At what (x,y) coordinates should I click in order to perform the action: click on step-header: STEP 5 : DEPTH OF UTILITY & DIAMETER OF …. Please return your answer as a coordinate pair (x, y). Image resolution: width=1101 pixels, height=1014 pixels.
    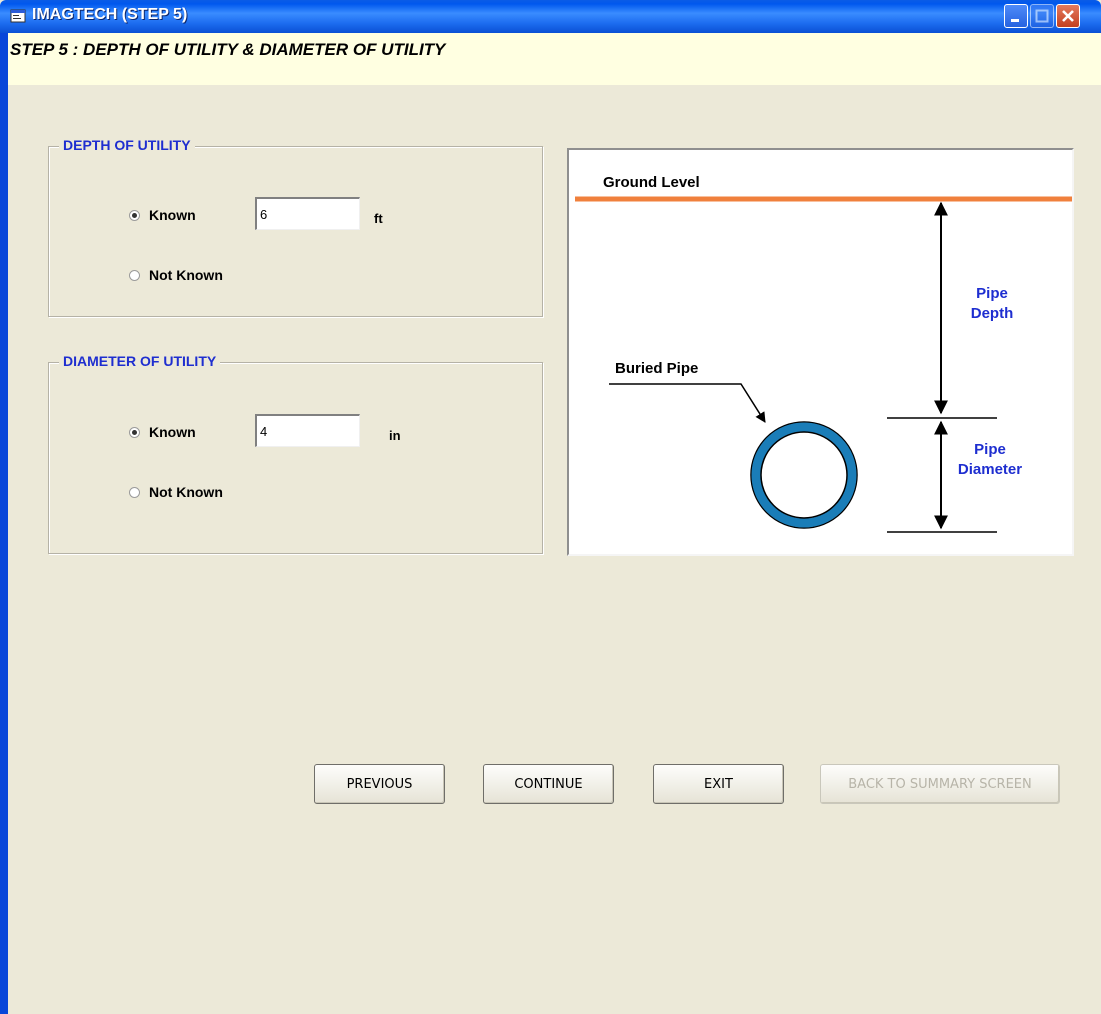
    Looking at the image, I should click on (554, 59).